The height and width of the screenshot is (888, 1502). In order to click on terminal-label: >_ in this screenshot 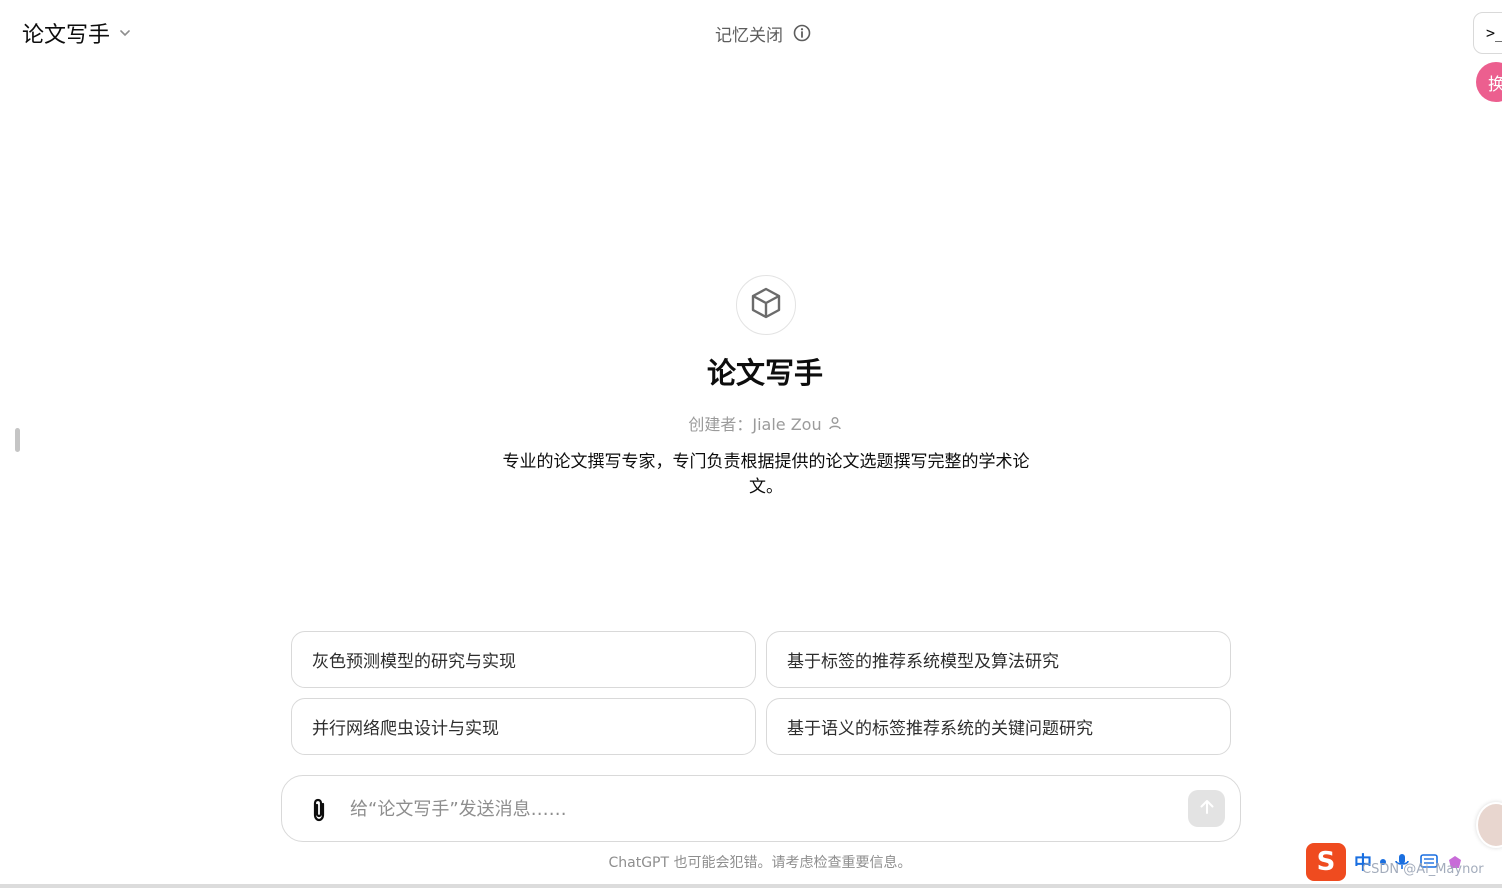, I will do `click(1494, 33)`.